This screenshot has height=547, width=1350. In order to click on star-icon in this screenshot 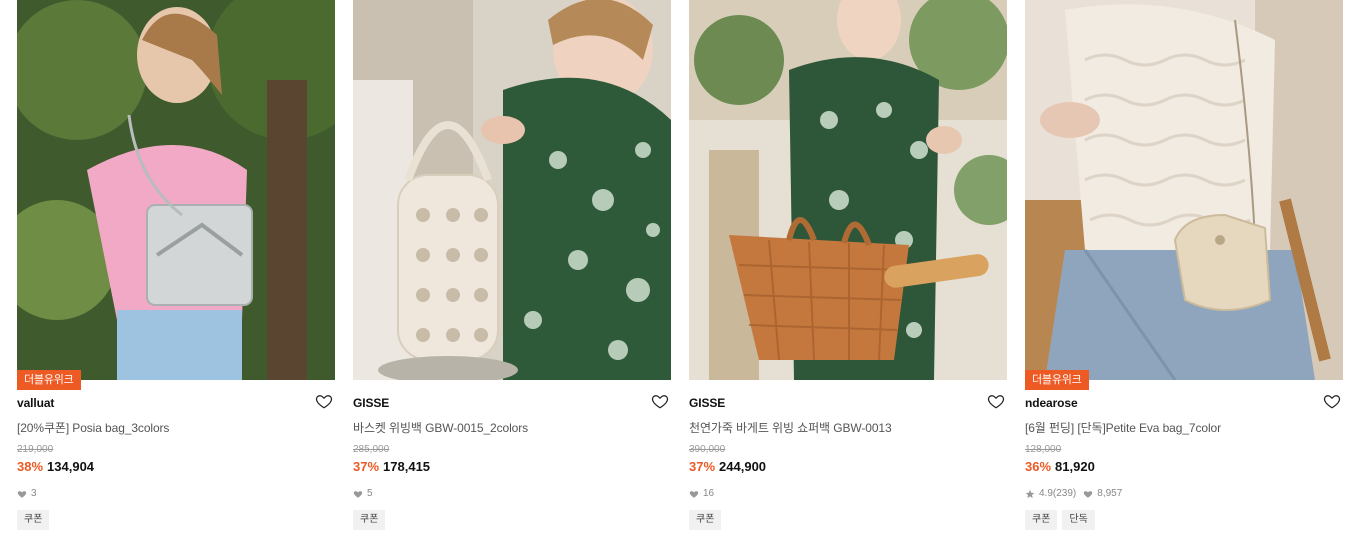, I will do `click(1030, 493)`.